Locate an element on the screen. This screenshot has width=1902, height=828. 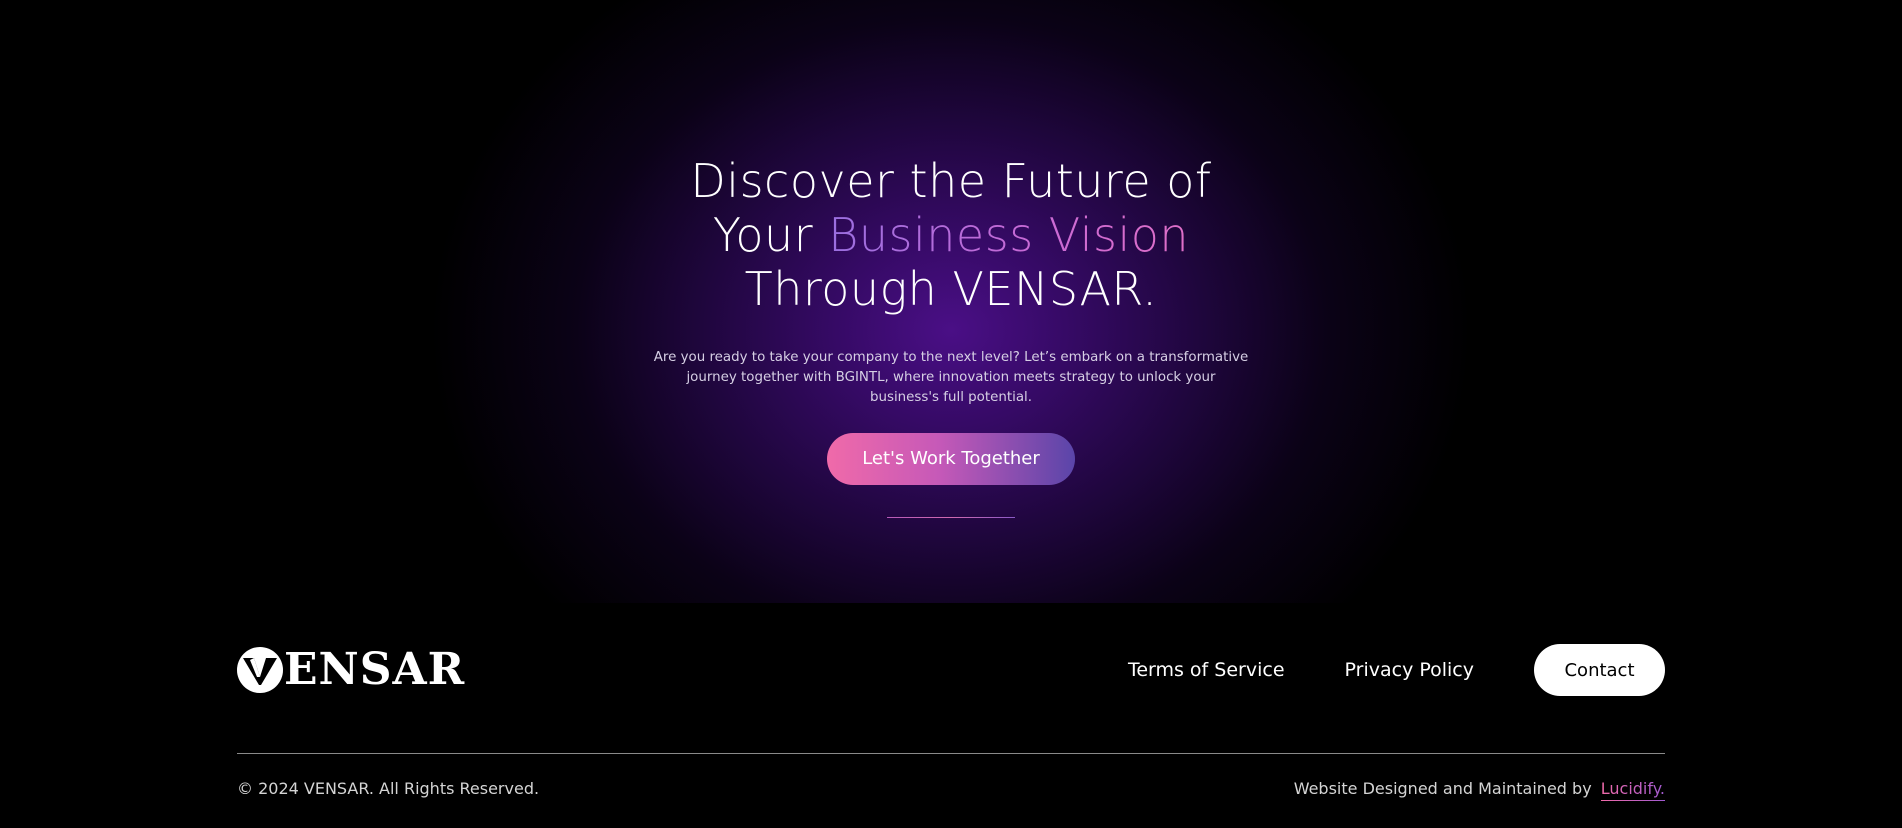
lucidify-link: Lucidify. is located at coordinates (1633, 788).